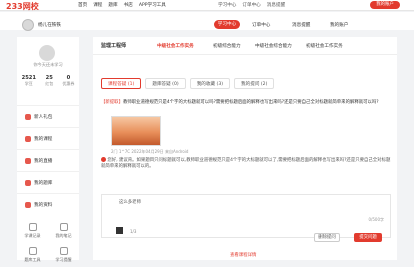  What do you see at coordinates (122, 5) in the screenshot?
I see `top-nav: 首页 课程 题库 书店 APP学习工具` at bounding box center [122, 5].